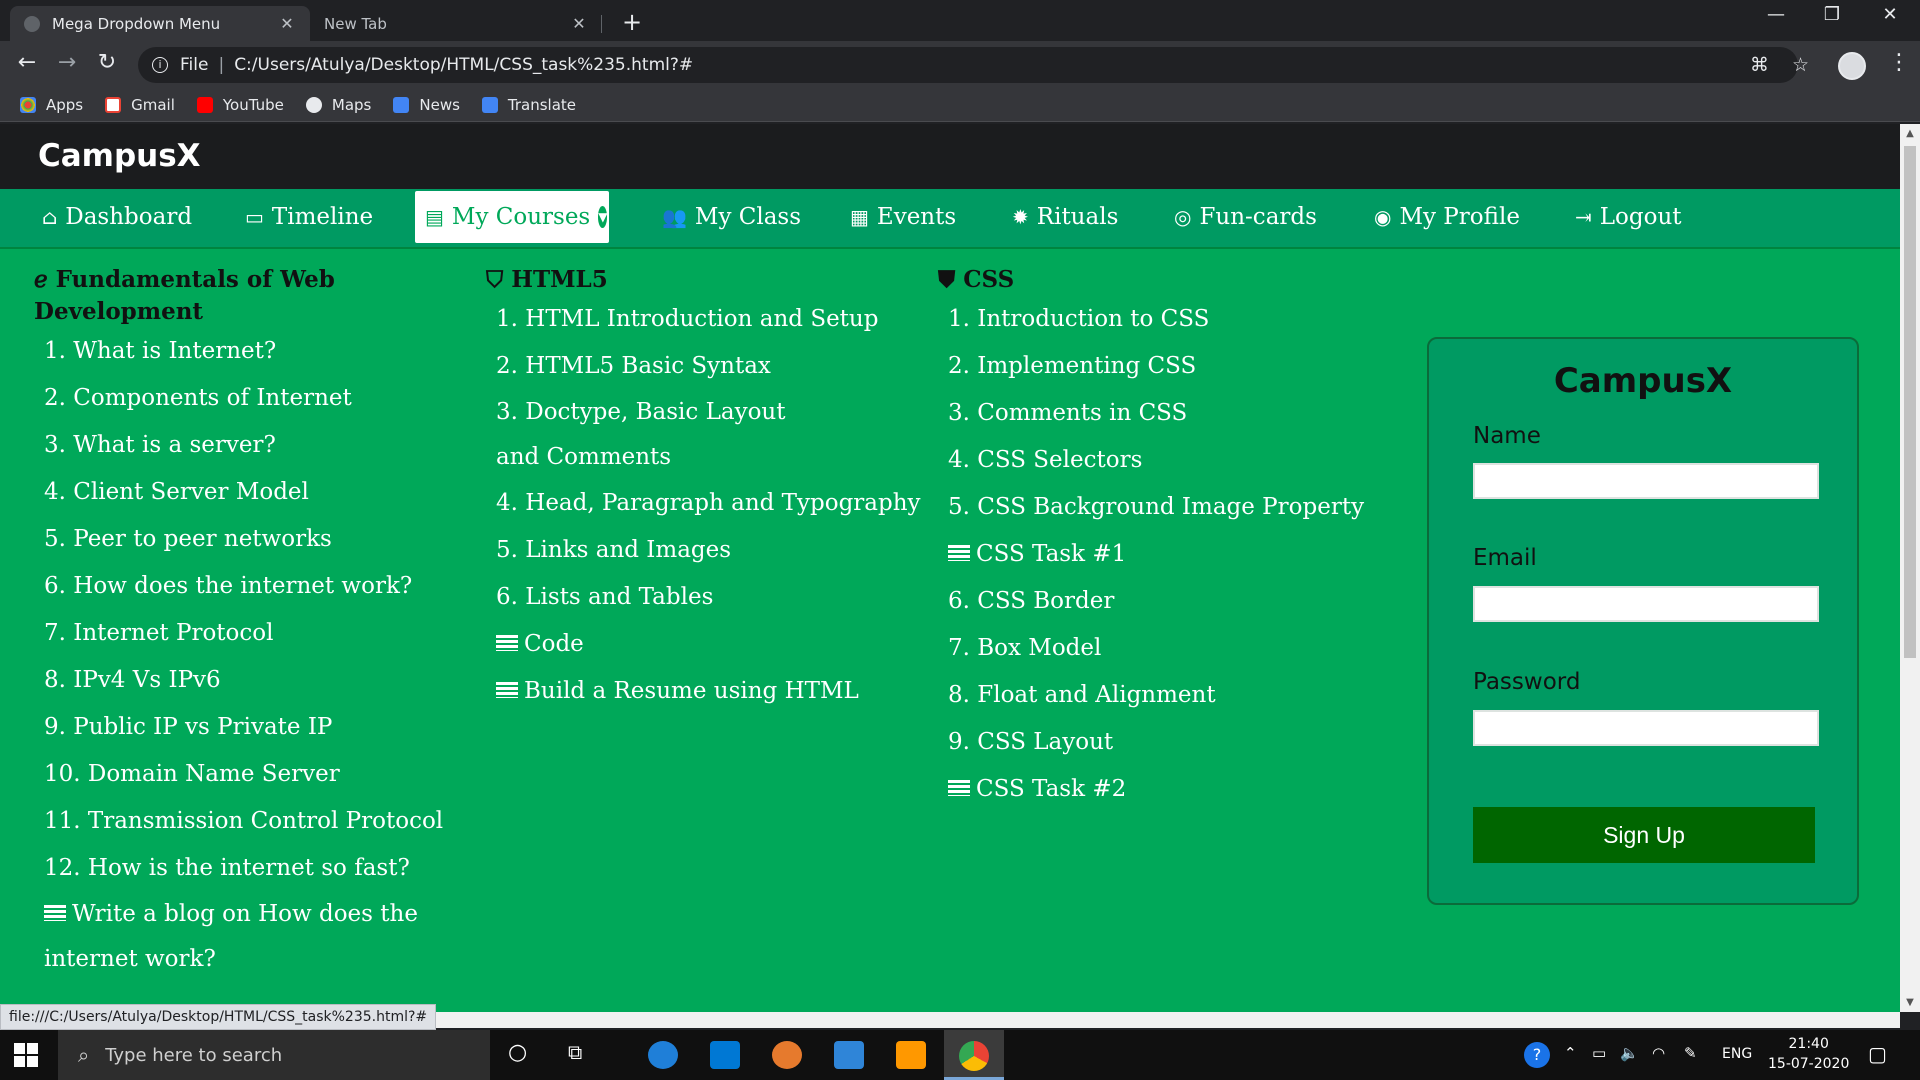  I want to click on scroll-up-icon: ▲, so click(1910, 133).